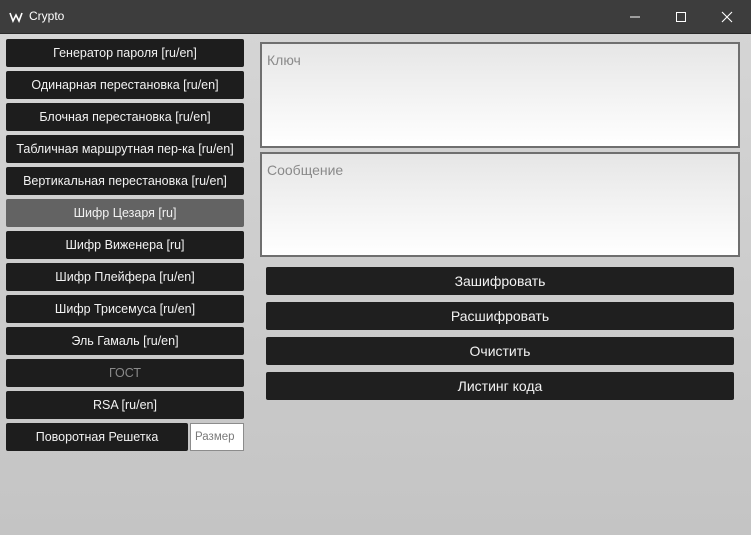  I want to click on sidebar-item-label: Эль Гамаль [ru/en], so click(125, 341).